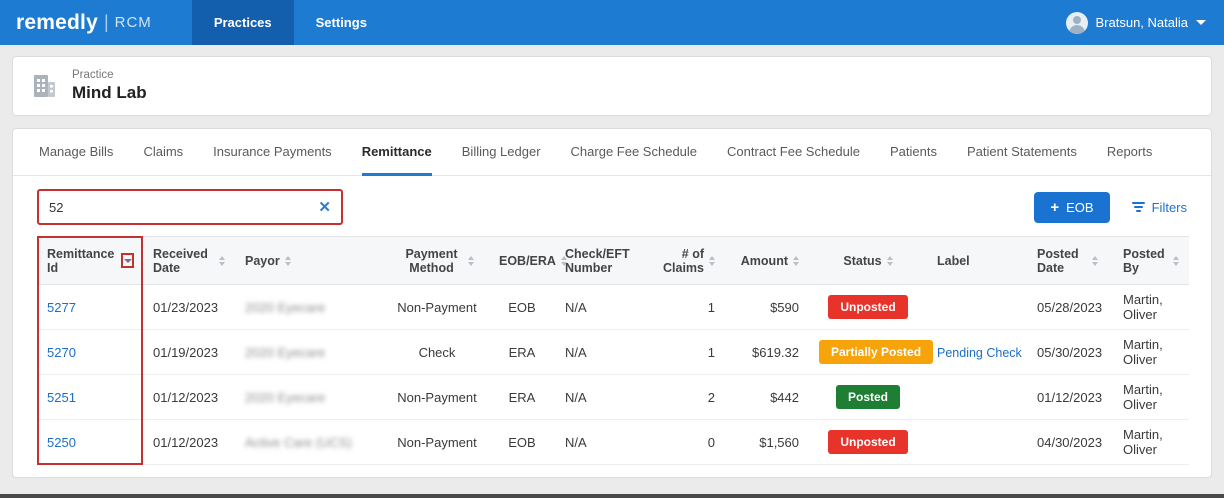 The image size is (1224, 498). What do you see at coordinates (1169, 207) in the screenshot?
I see `filters-label: Filters` at bounding box center [1169, 207].